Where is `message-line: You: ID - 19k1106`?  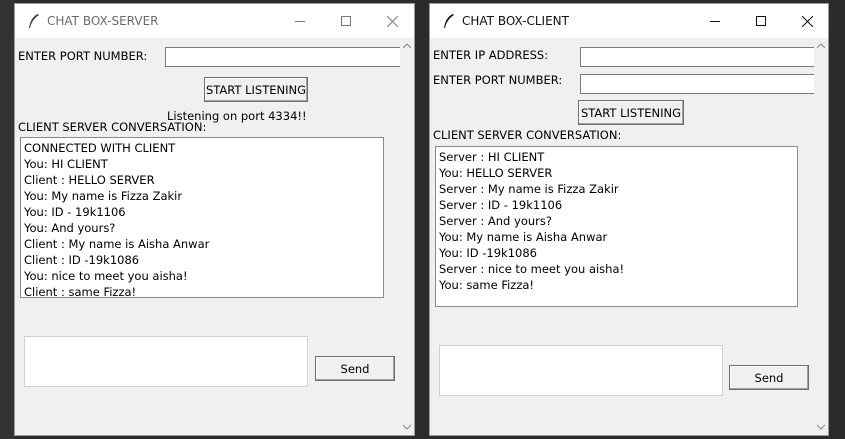
message-line: You: ID - 19k1106 is located at coordinates (75, 212).